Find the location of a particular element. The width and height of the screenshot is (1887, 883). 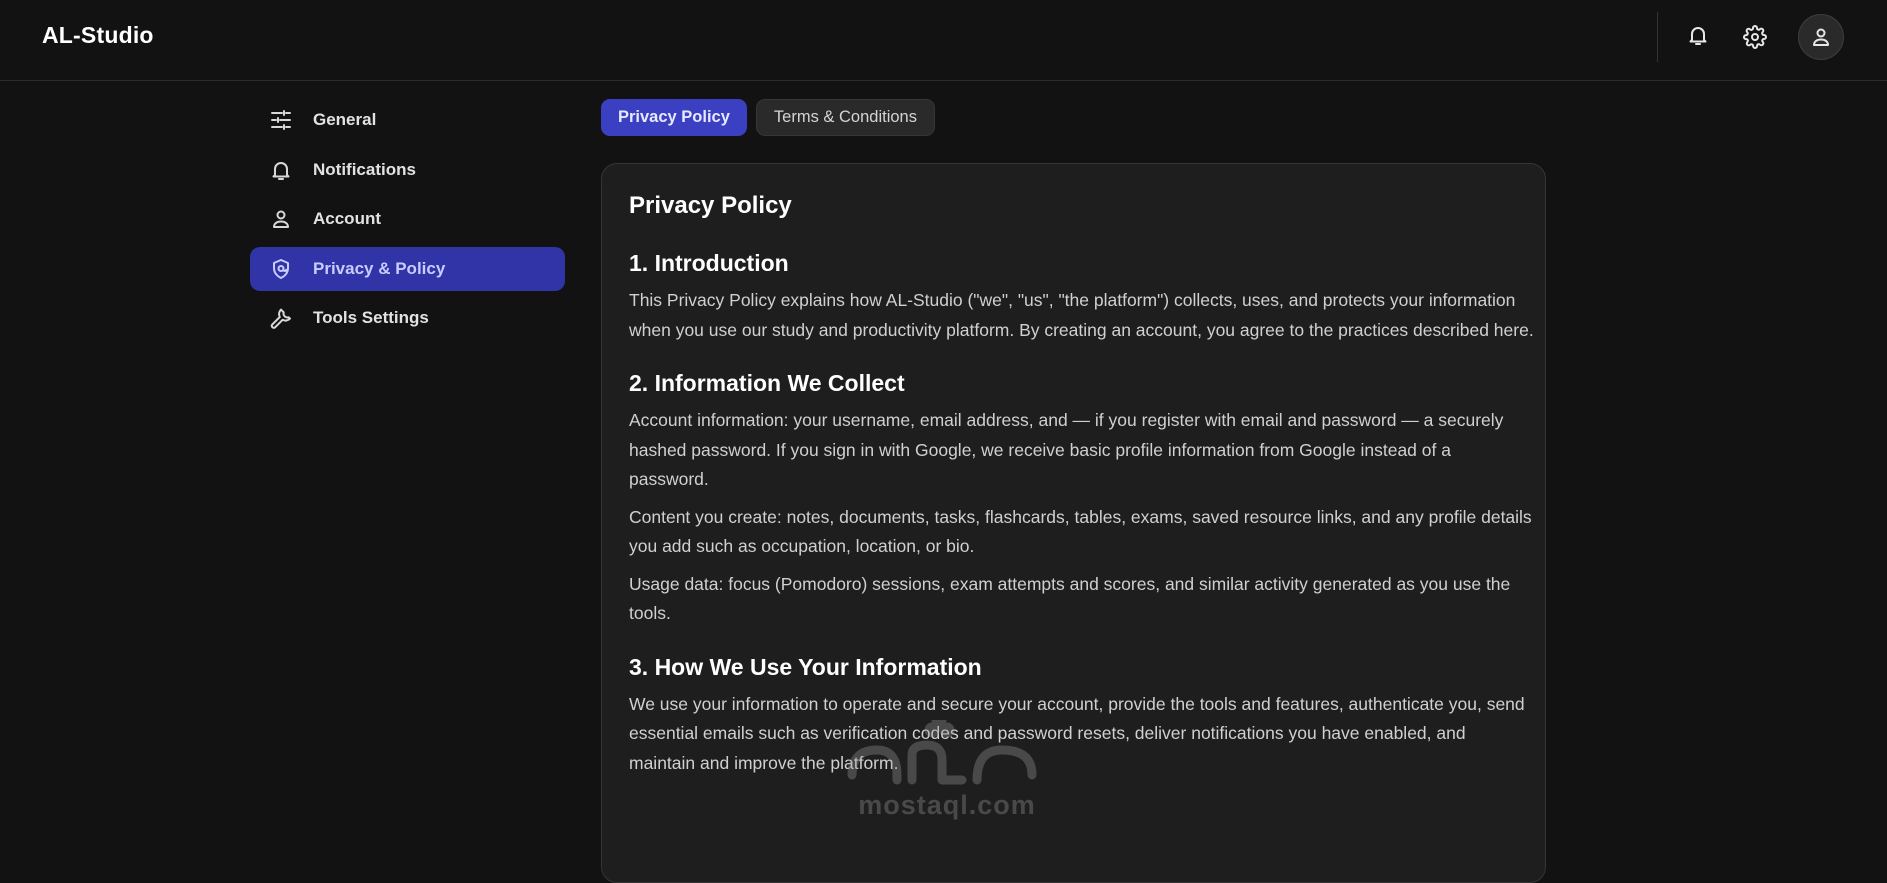

sliders-icon is located at coordinates (281, 120).